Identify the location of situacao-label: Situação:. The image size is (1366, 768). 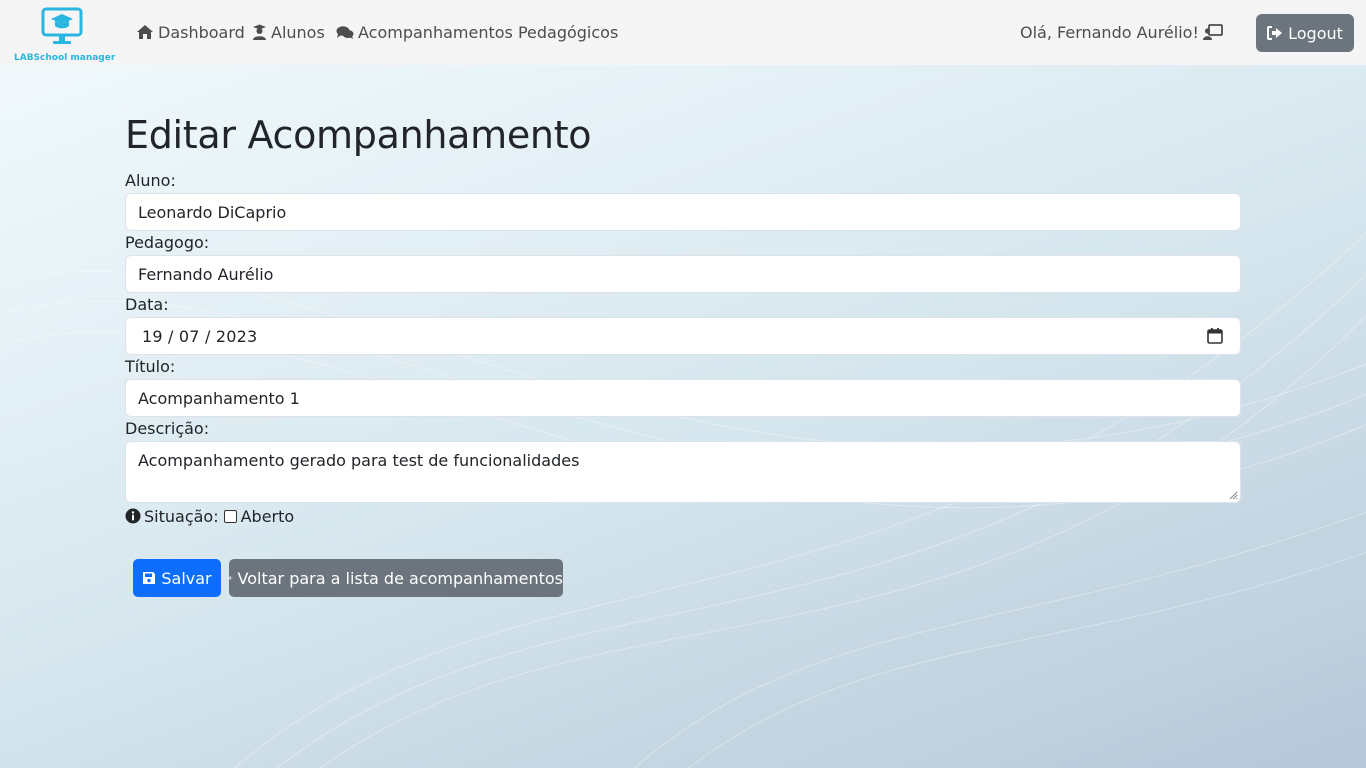
(181, 516).